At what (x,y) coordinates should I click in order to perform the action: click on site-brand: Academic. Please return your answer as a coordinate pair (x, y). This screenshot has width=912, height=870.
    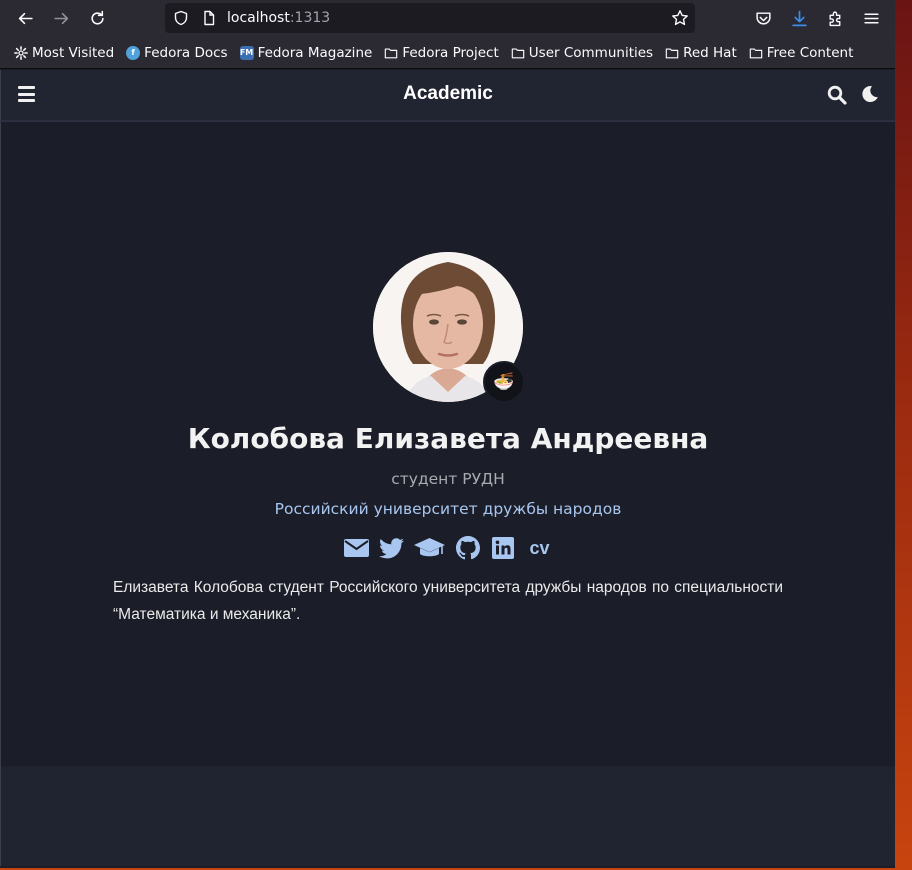
    Looking at the image, I should click on (448, 94).